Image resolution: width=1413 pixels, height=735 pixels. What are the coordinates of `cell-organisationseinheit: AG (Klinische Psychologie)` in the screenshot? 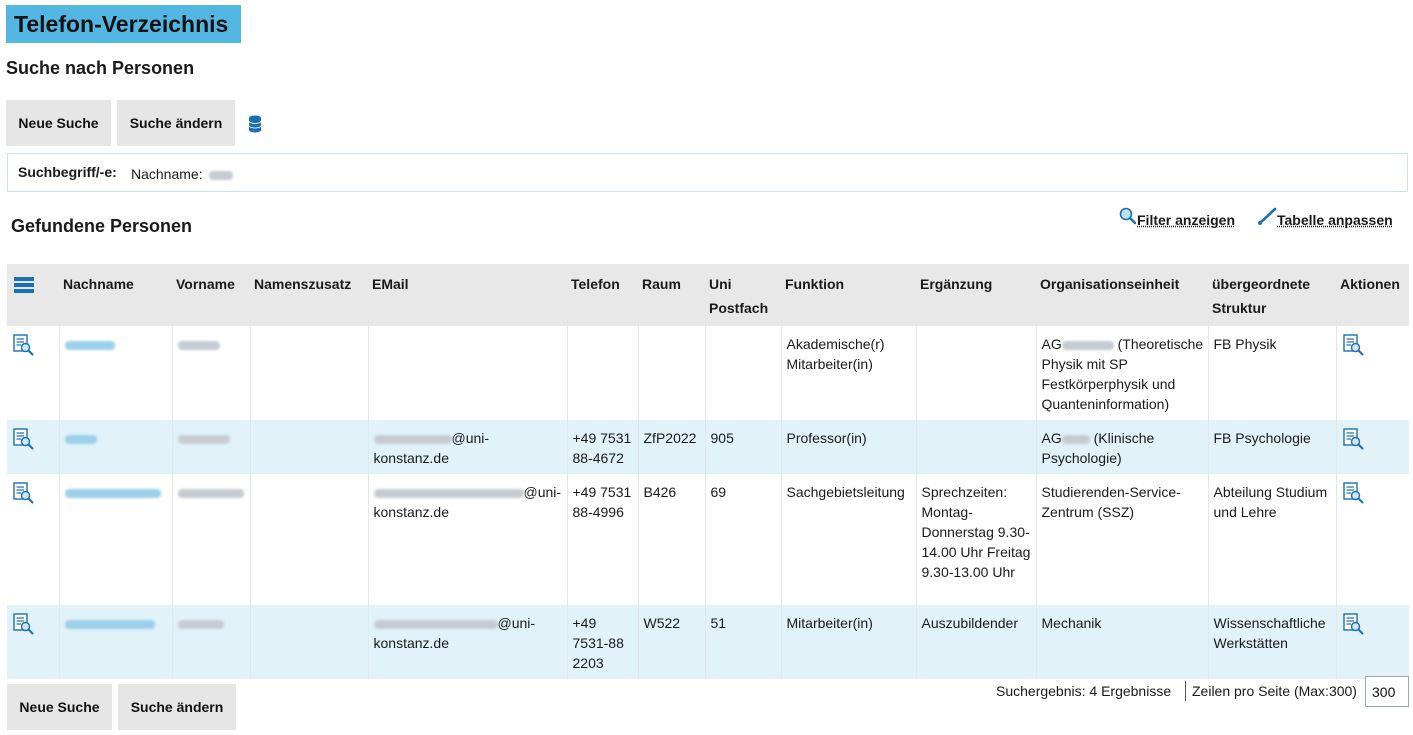 It's located at (1122, 447).